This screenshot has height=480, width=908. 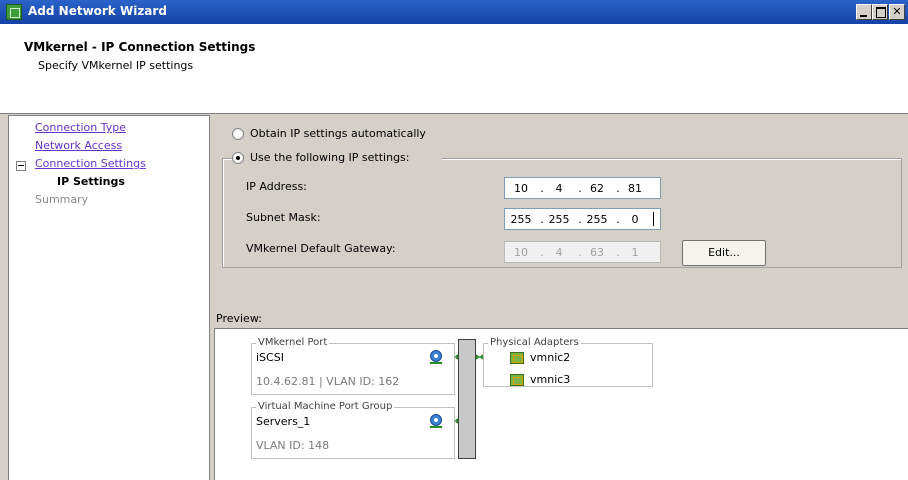 What do you see at coordinates (283, 421) in the screenshot?
I see `vm-port-group-name: Servers_1` at bounding box center [283, 421].